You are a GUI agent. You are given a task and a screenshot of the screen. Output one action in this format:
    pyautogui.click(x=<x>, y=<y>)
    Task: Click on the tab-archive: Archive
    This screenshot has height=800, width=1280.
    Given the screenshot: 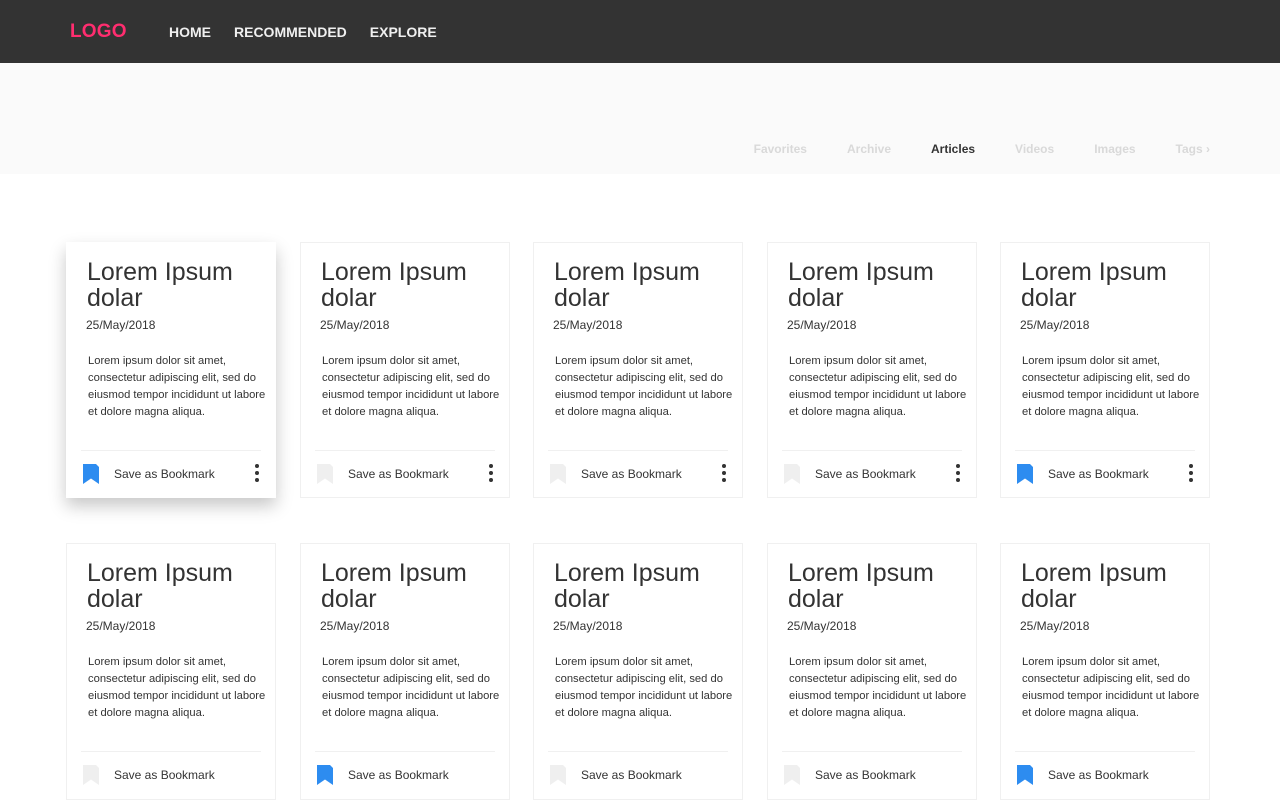 What is the action you would take?
    pyautogui.click(x=869, y=149)
    